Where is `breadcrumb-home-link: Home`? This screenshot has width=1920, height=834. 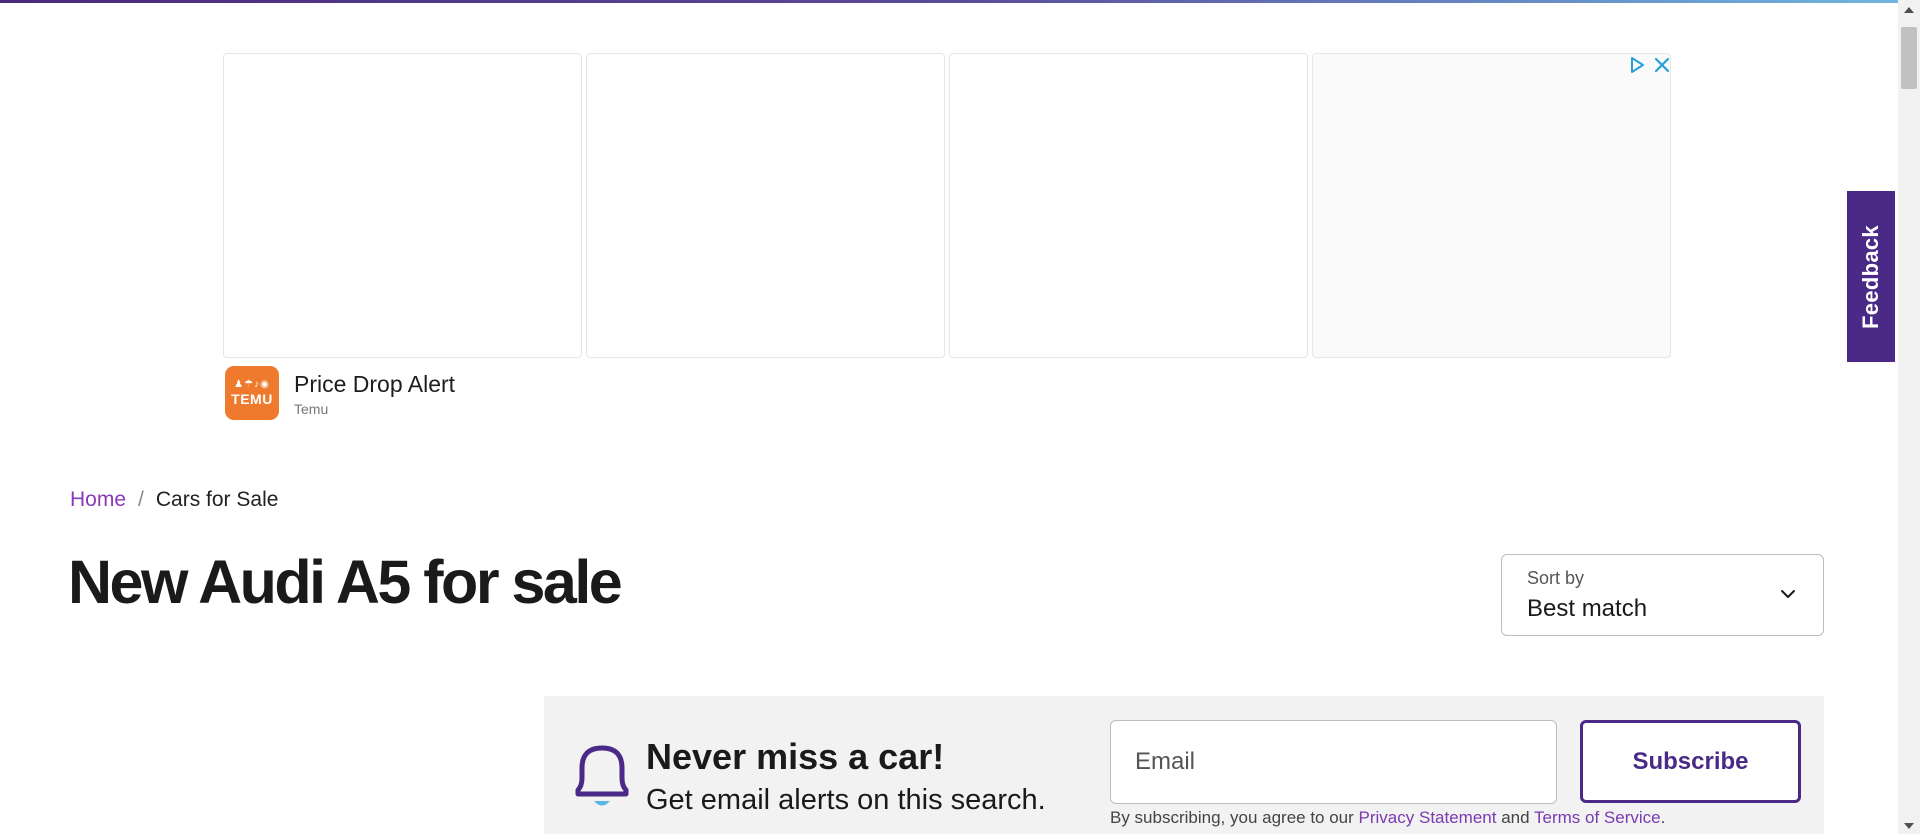
breadcrumb-home-link: Home is located at coordinates (98, 500).